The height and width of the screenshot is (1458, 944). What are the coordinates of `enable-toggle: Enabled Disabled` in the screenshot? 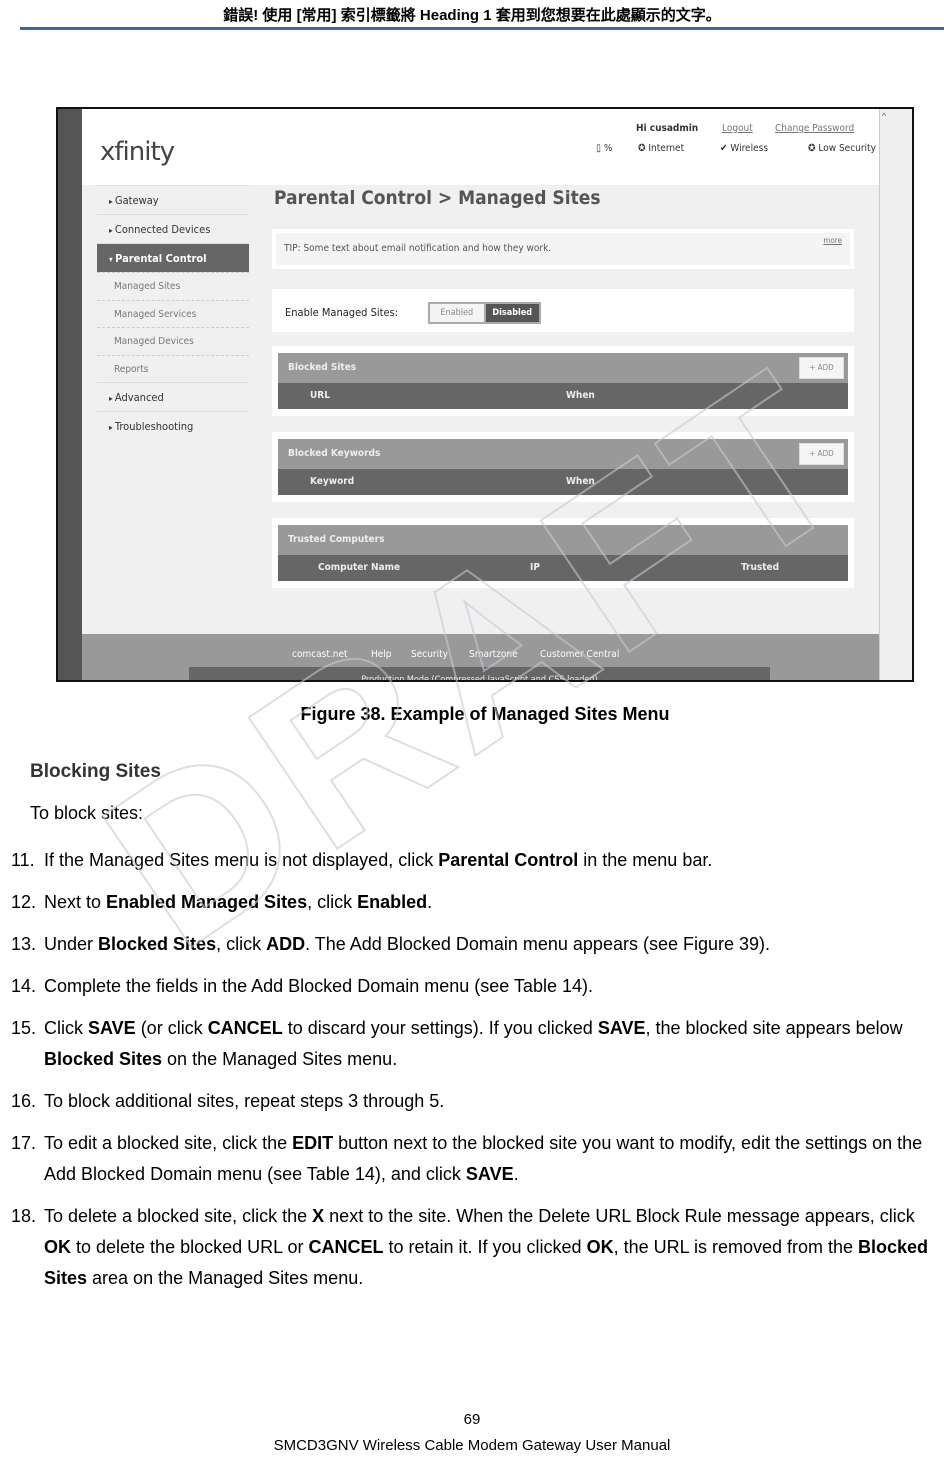 It's located at (484, 313).